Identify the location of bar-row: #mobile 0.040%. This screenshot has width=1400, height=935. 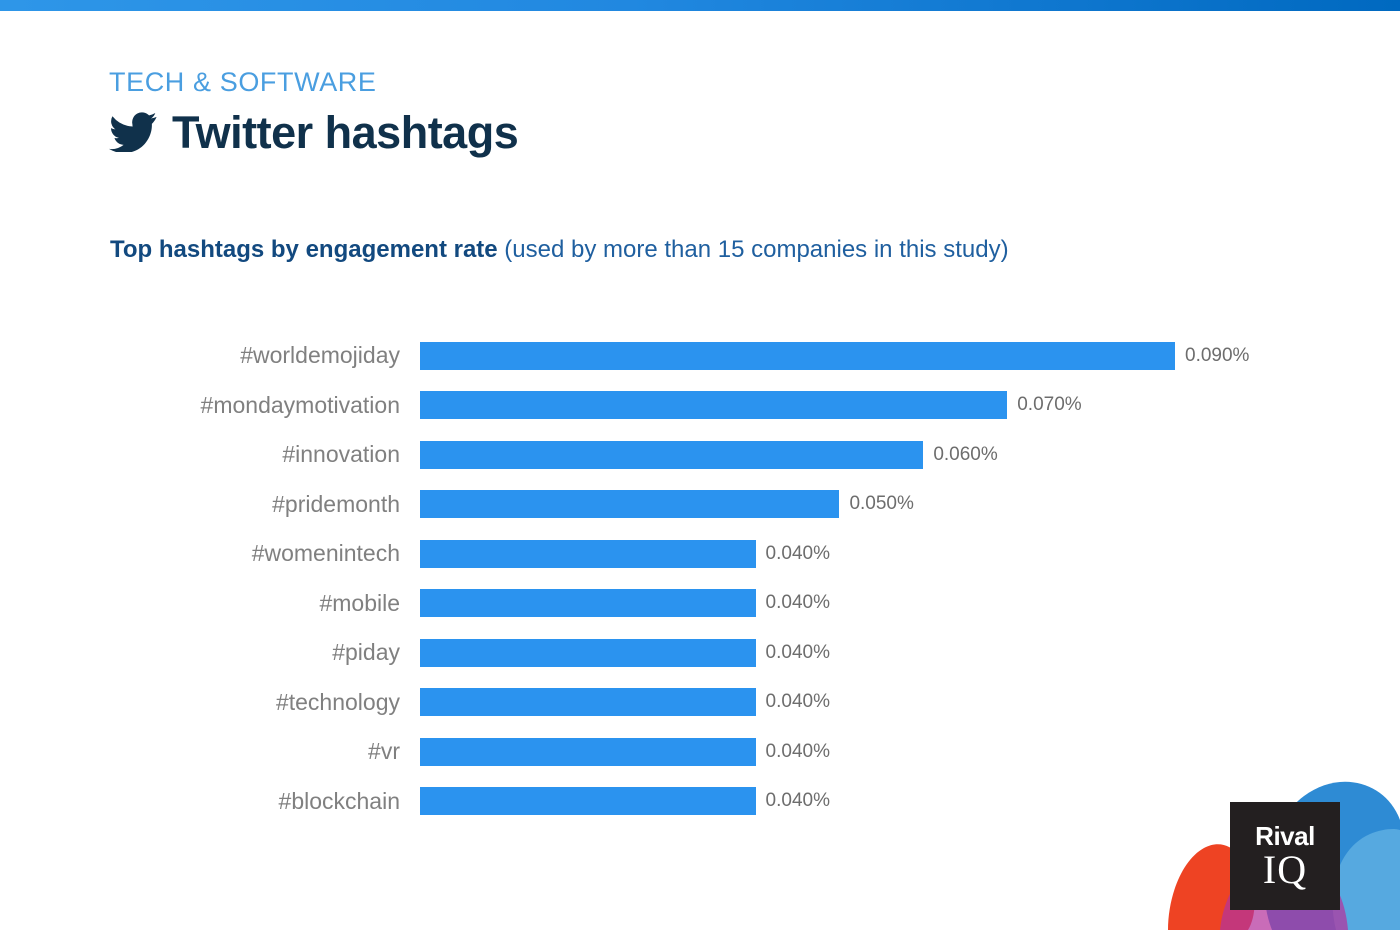
(700, 604).